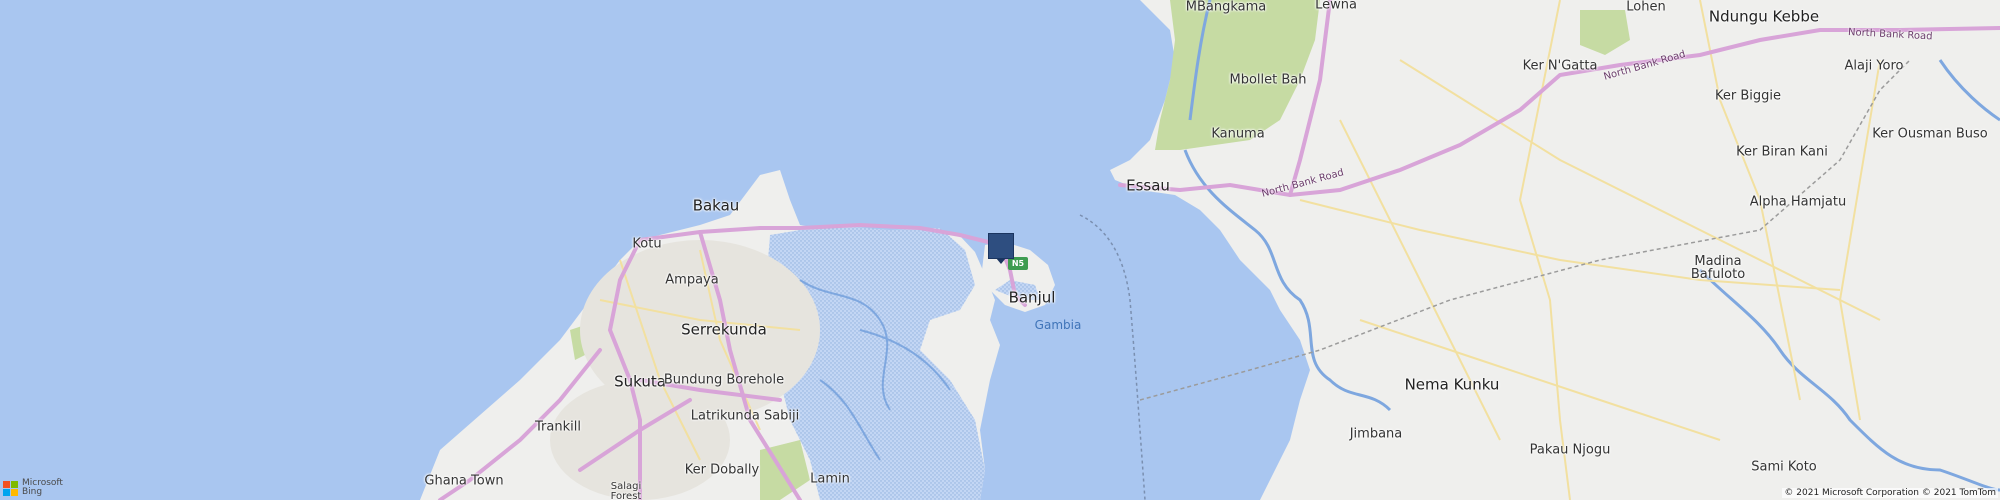 The width and height of the screenshot is (2000, 500). Describe the element at coordinates (1764, 16) in the screenshot. I see `place-label-ndungu-kebbe: Ndungu Kebbe` at that location.